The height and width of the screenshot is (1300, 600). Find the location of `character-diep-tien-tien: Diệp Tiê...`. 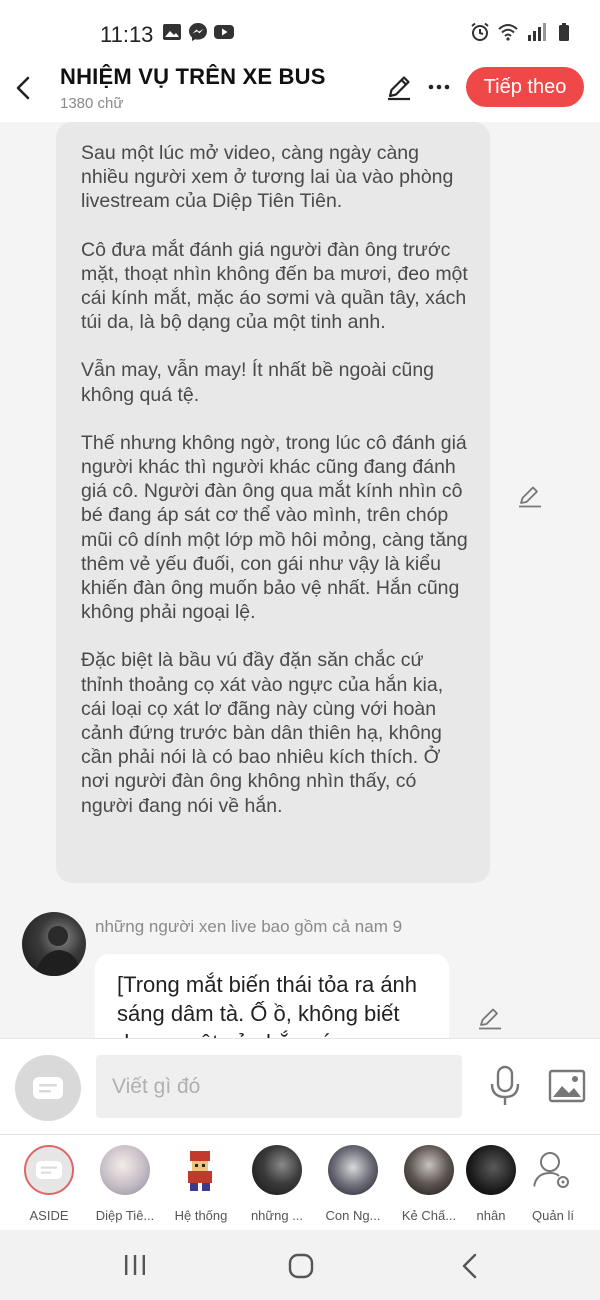

character-diep-tien-tien: Diệp Tiê... is located at coordinates (125, 1184).